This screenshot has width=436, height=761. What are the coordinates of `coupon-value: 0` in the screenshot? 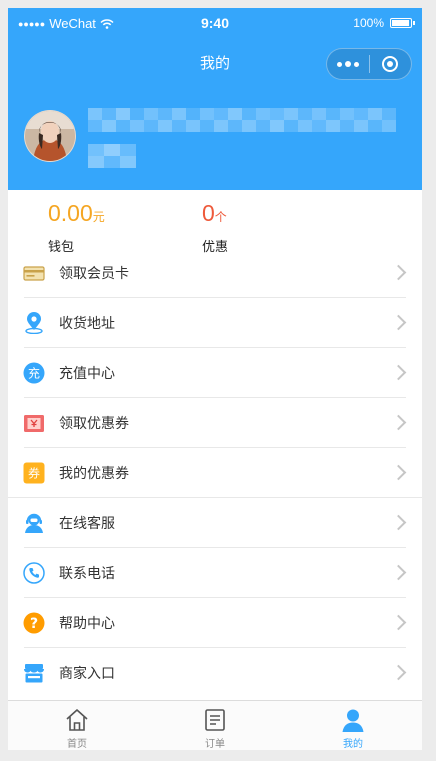 It's located at (208, 213).